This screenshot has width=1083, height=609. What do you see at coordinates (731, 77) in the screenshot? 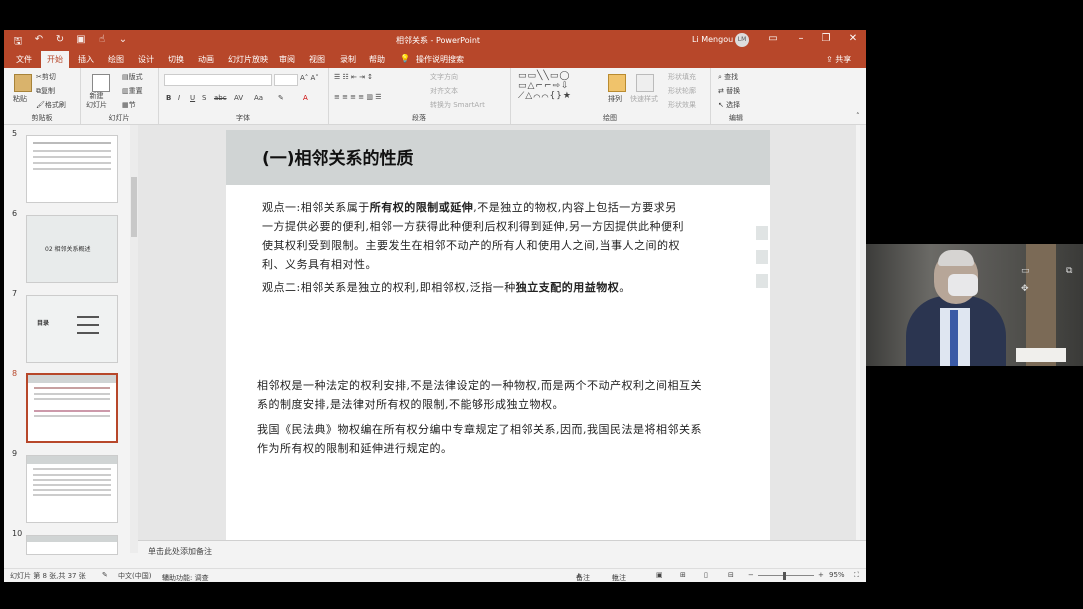
I see `find-label: 查找` at bounding box center [731, 77].